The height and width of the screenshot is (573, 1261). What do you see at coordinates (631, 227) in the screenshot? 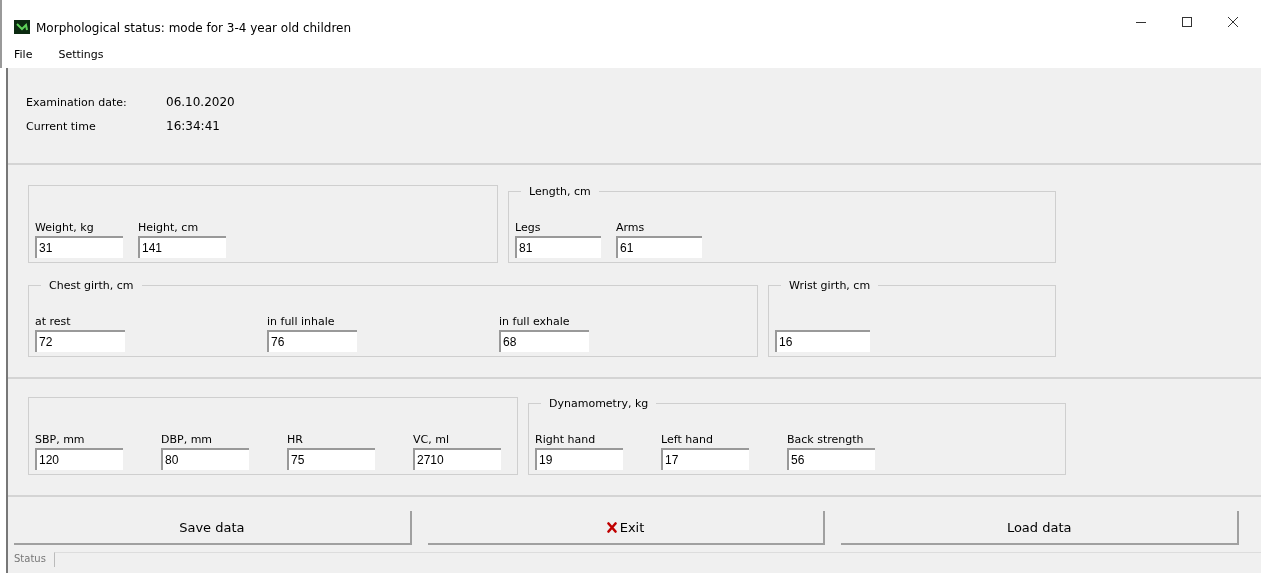
I see `field-label: Arms` at bounding box center [631, 227].